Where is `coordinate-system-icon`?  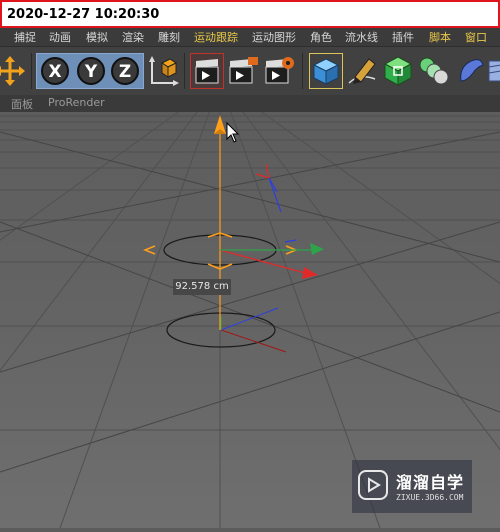
coordinate-system-icon is located at coordinates (164, 71).